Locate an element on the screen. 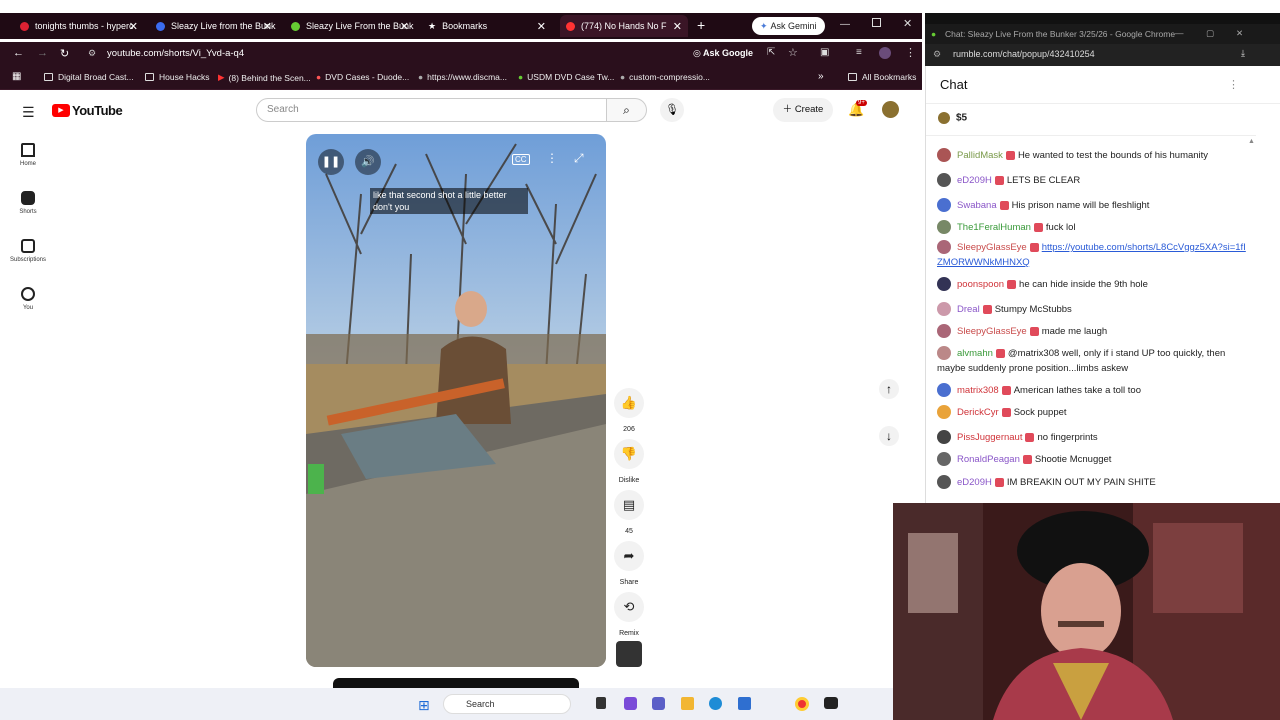  ask-gemini-button: ✦ Ask Gemini is located at coordinates (788, 26).